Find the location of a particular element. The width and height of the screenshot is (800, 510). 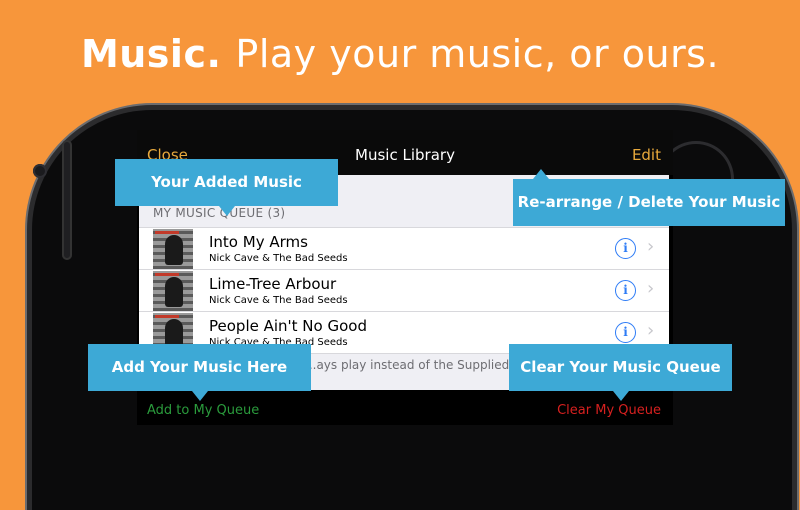

callout-added-music: Your Added Music is located at coordinates (226, 187).